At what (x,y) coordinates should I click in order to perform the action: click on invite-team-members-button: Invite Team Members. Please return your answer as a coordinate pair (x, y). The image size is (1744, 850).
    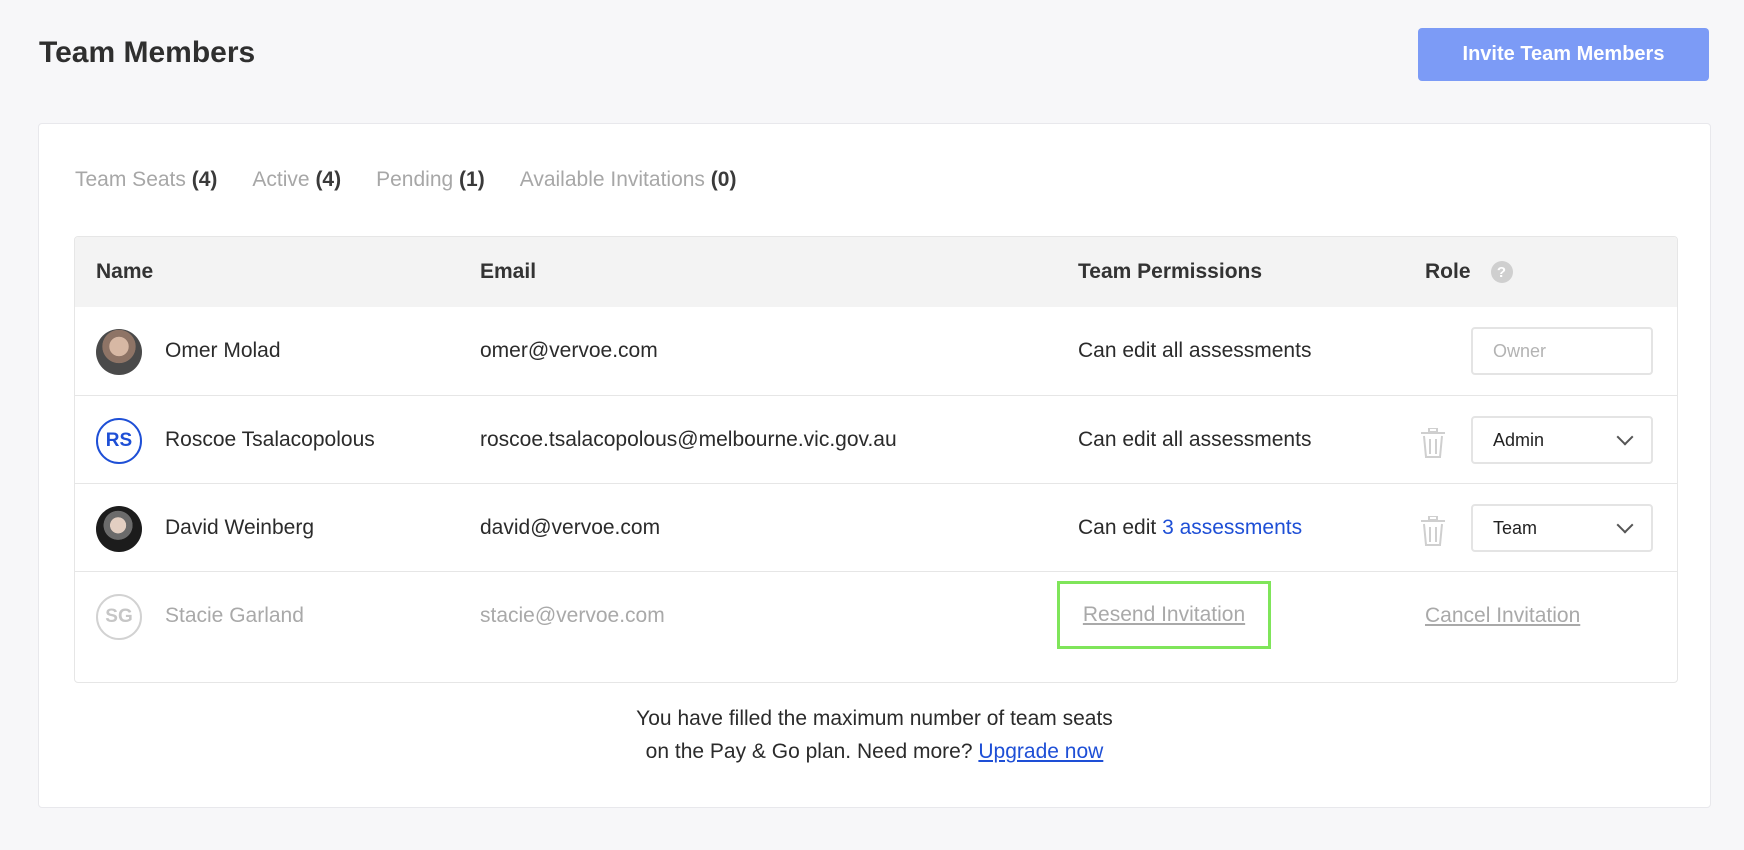
    Looking at the image, I should click on (1563, 54).